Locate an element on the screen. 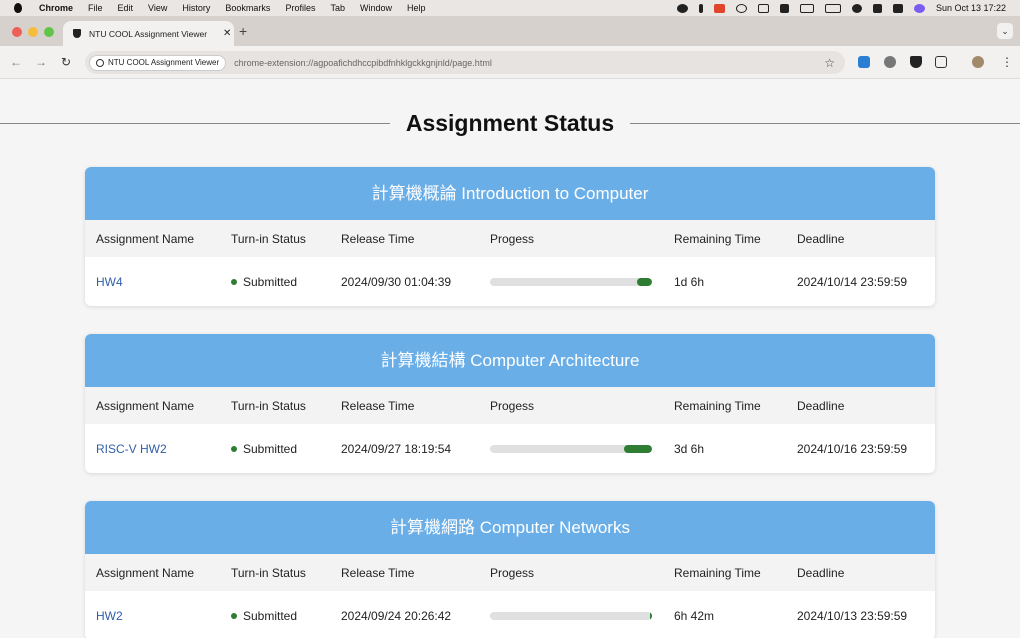 The width and height of the screenshot is (1020, 638). course-title: 計算機概論 Introduction to Computer is located at coordinates (510, 193).